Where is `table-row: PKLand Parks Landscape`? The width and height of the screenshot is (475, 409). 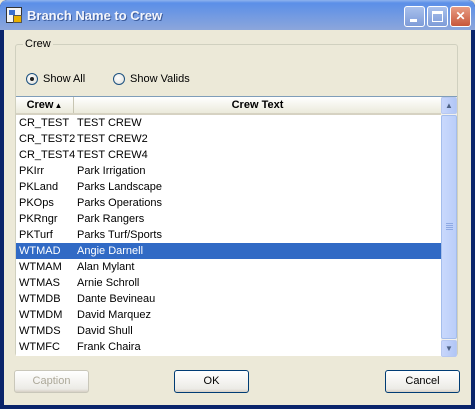
table-row: PKLand Parks Landscape is located at coordinates (228, 187).